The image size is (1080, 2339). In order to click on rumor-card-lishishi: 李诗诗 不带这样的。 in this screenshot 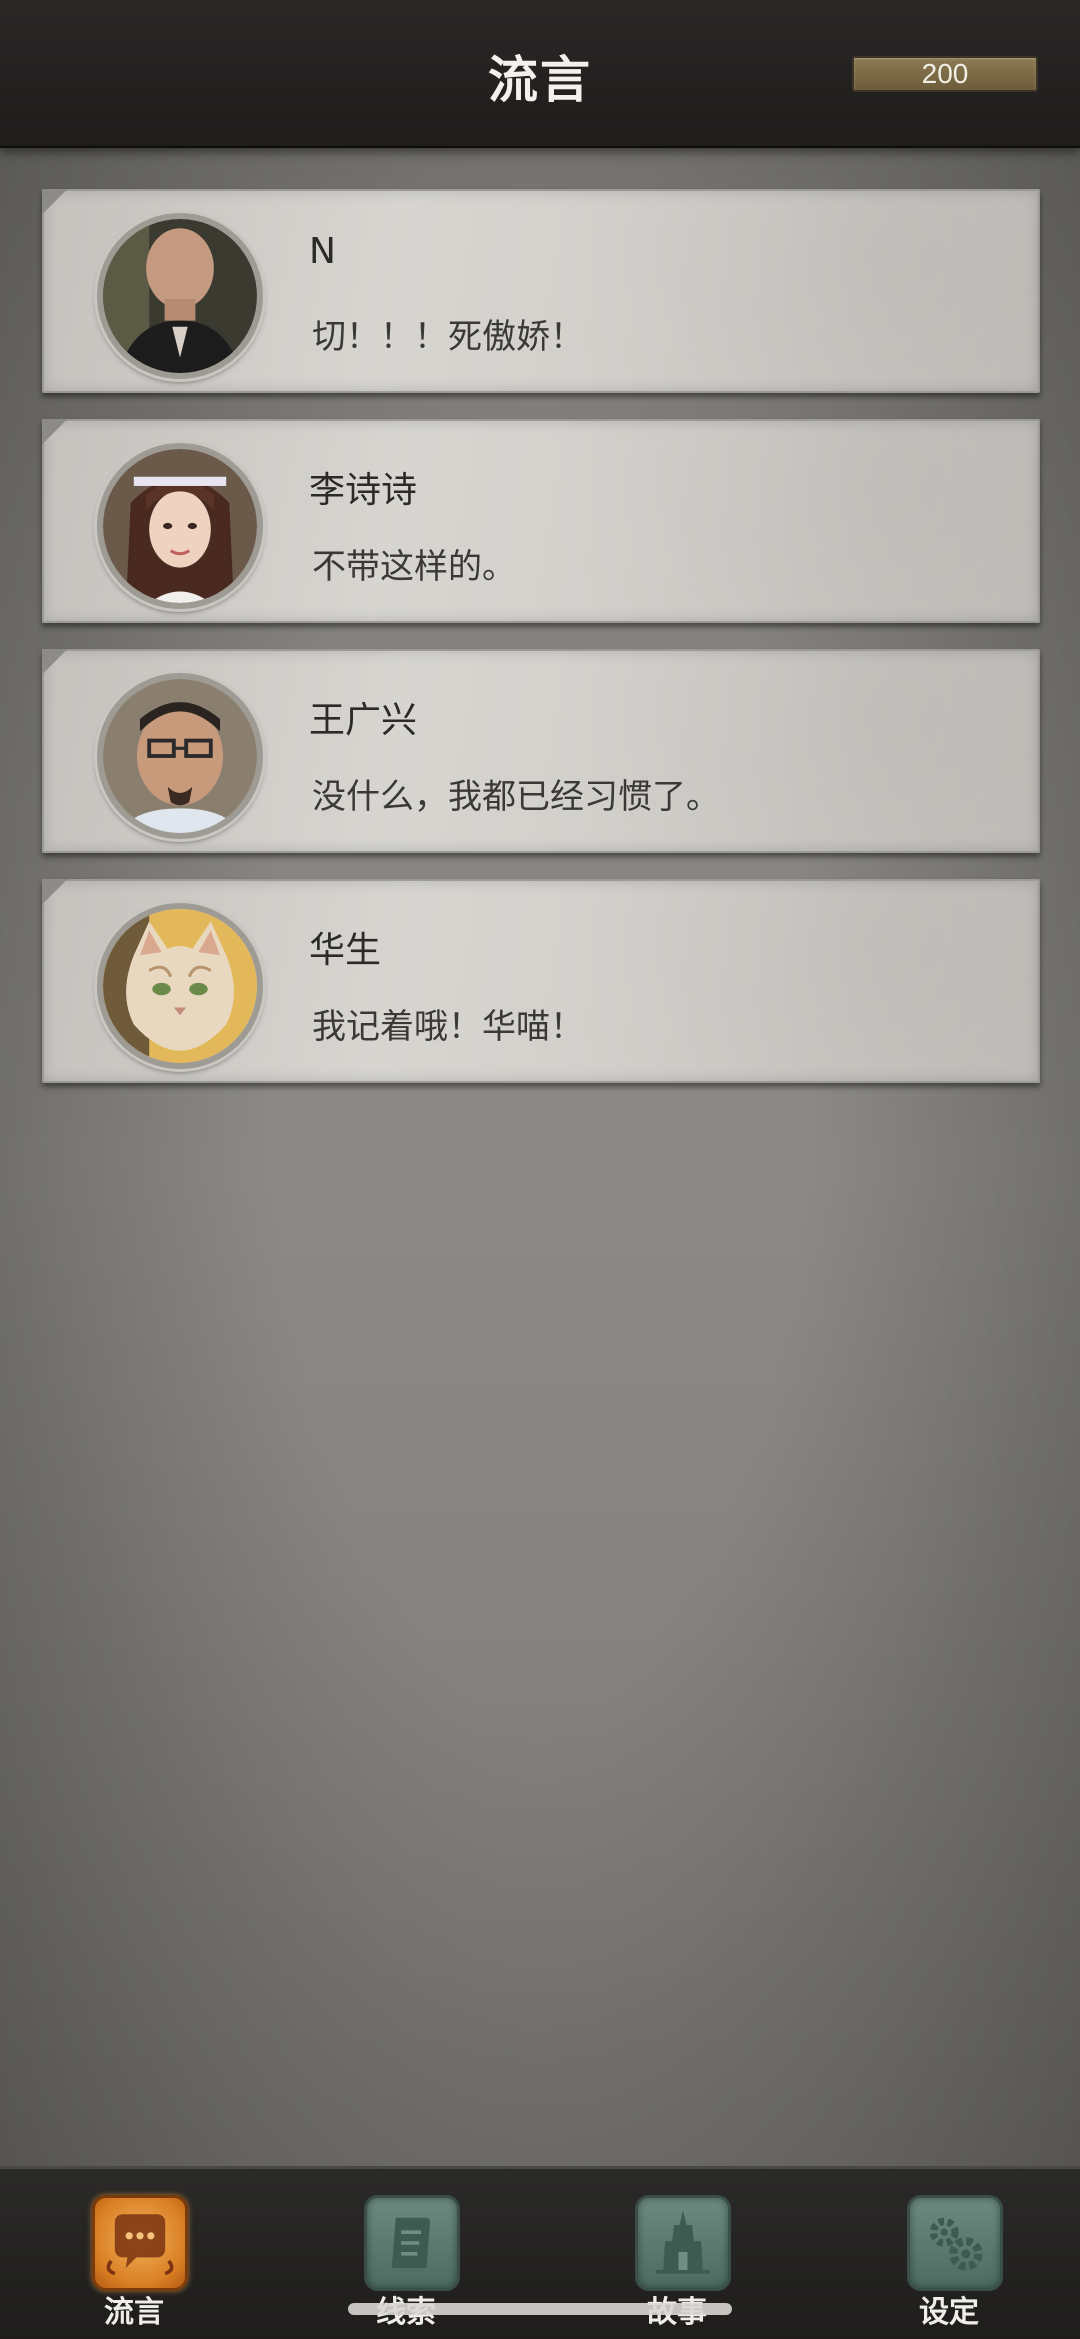, I will do `click(541, 521)`.